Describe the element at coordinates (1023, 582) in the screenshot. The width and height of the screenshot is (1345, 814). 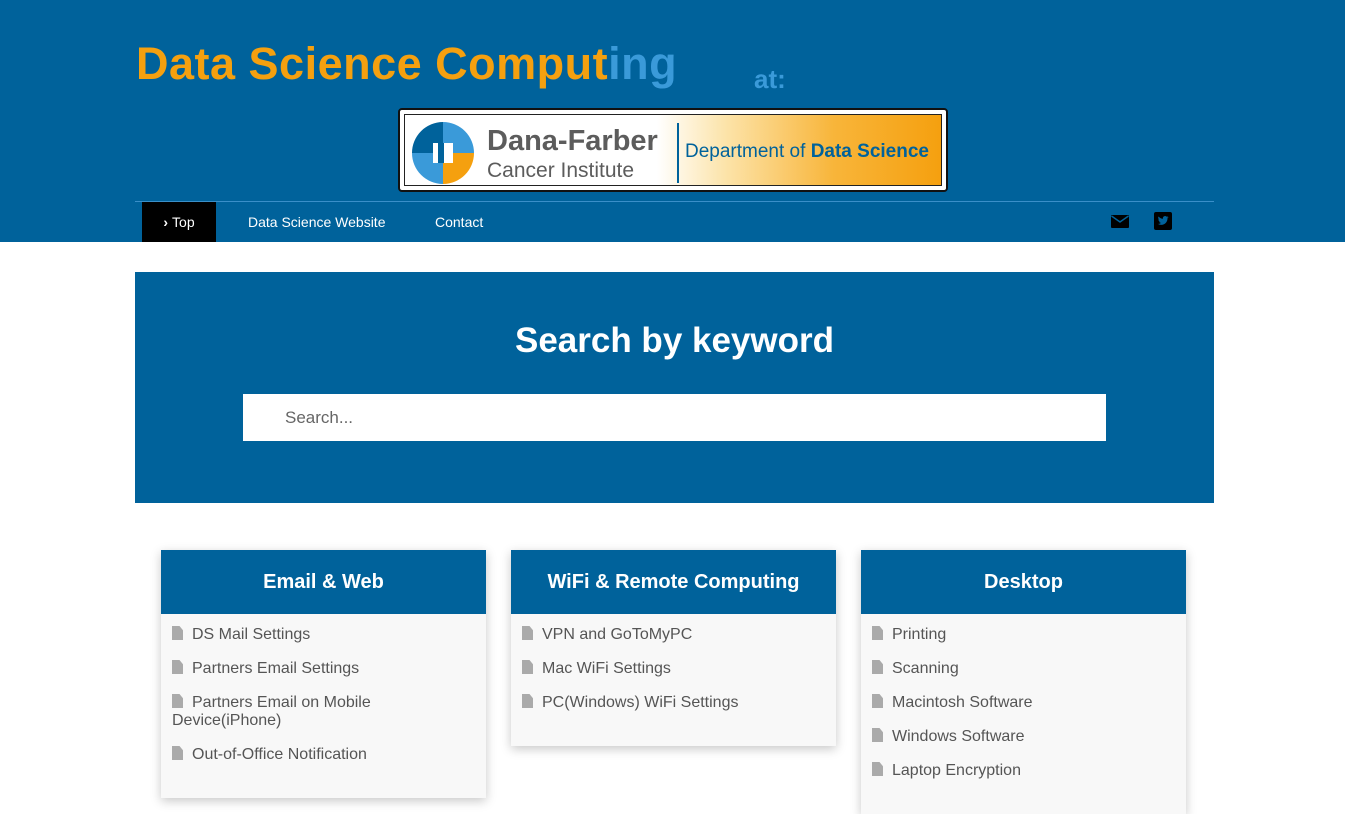
I see `card-title: Desktop` at that location.